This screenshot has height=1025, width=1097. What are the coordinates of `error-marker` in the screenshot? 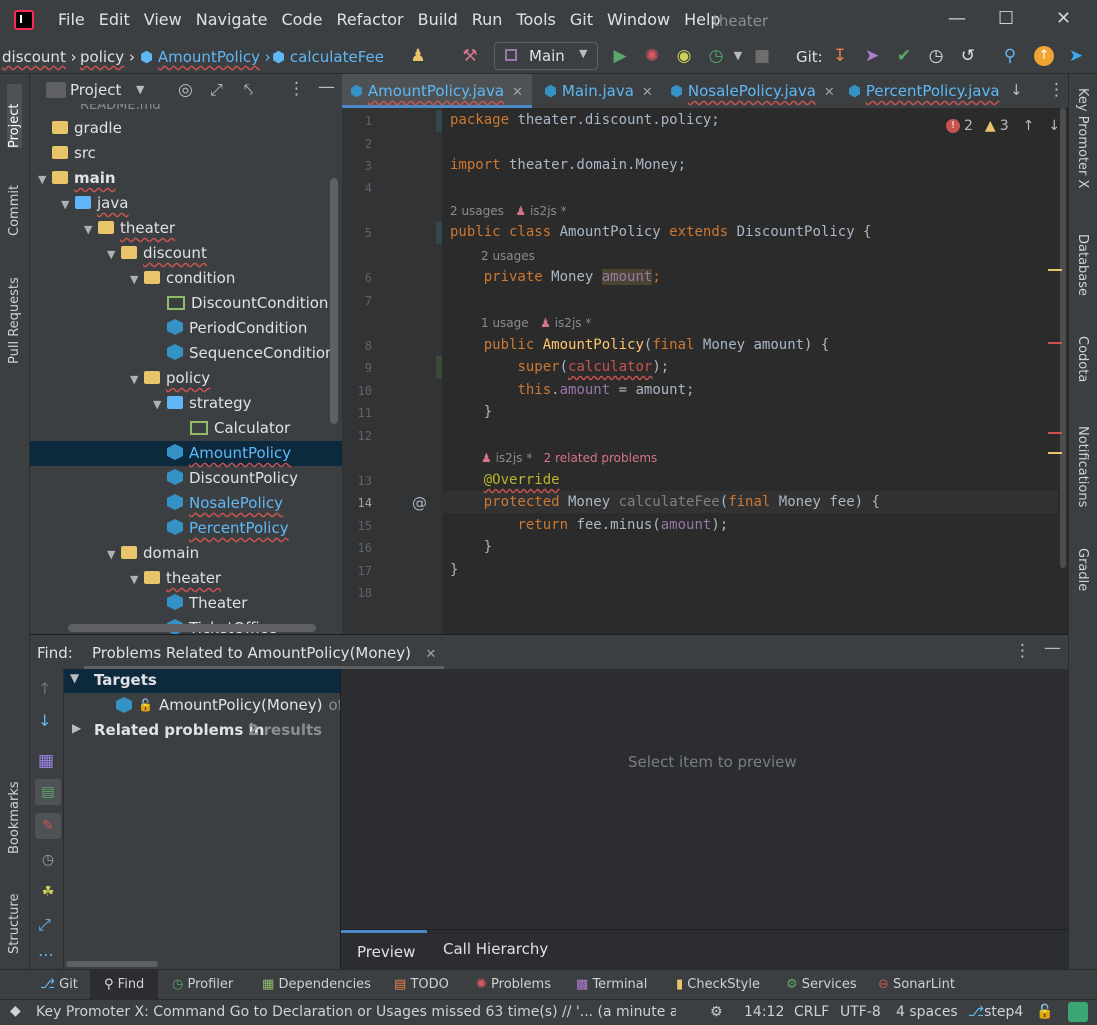 It's located at (1055, 433).